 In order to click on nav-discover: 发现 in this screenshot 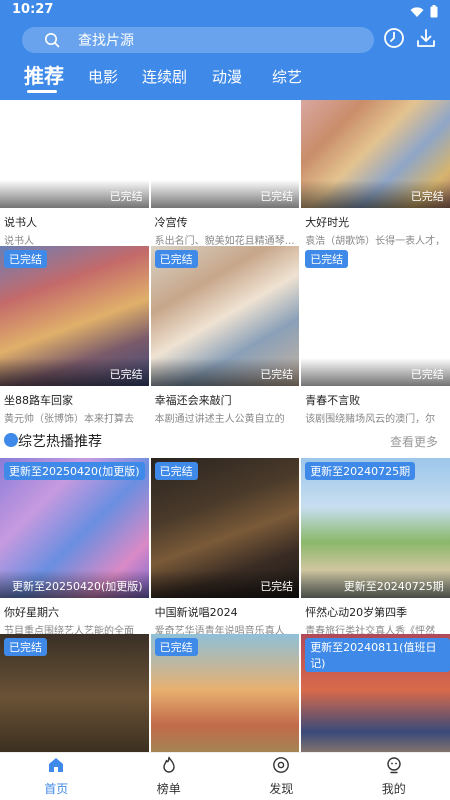, I will do `click(281, 776)`.